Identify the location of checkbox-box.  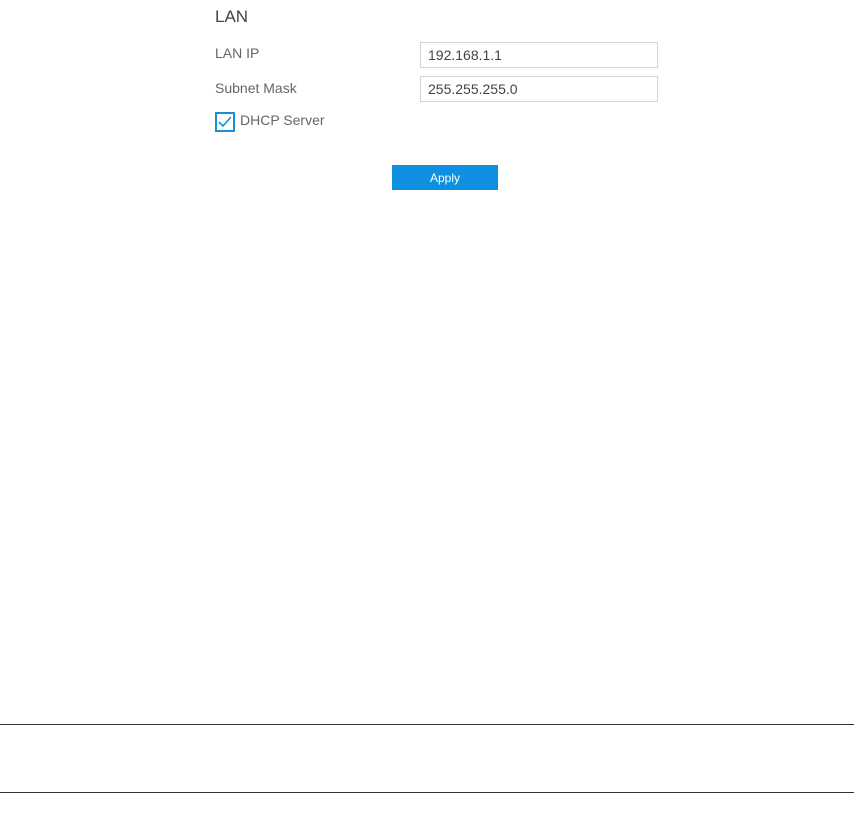
(225, 121).